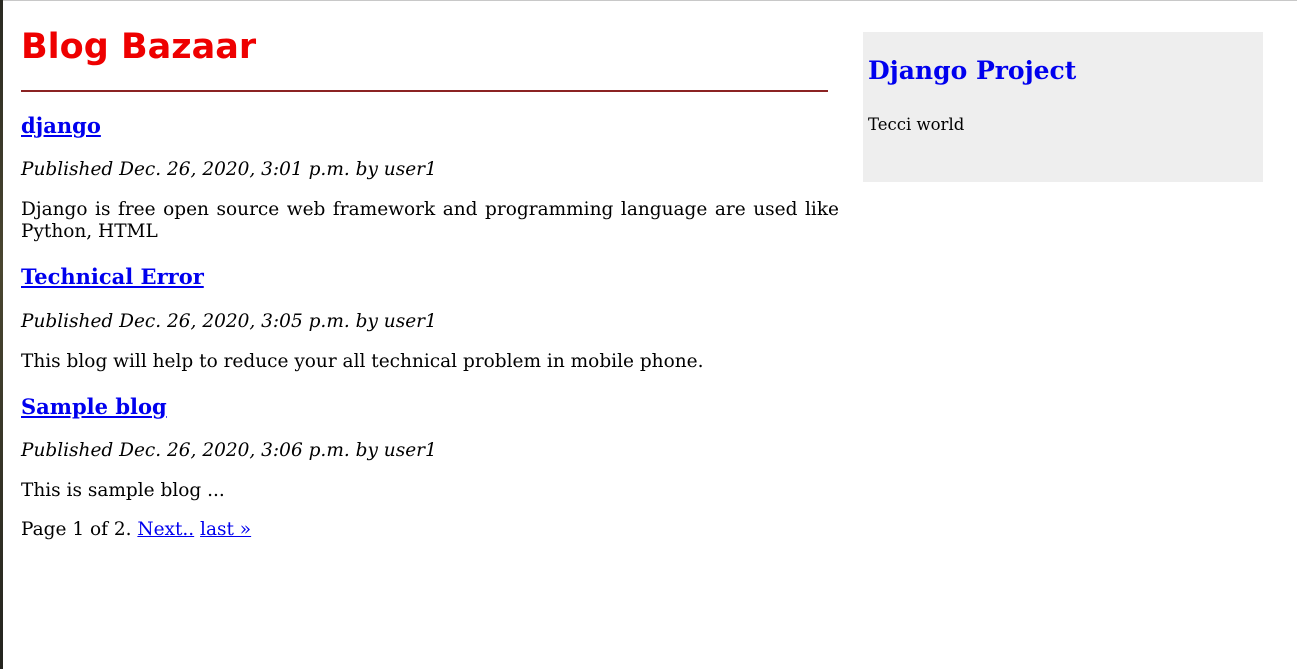 Image resolution: width=1297 pixels, height=669 pixels. What do you see at coordinates (61, 125) in the screenshot?
I see `post-title-link: django` at bounding box center [61, 125].